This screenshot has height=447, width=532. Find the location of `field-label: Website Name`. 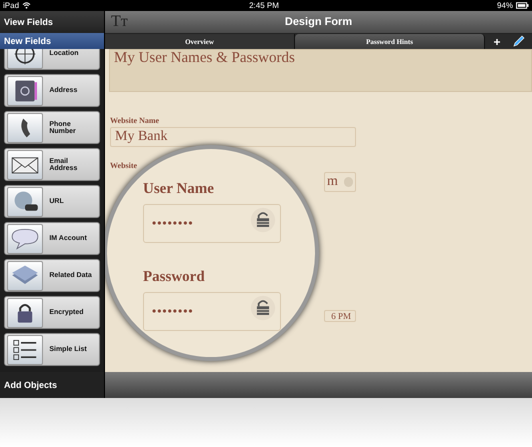

field-label: Website Name is located at coordinates (135, 120).